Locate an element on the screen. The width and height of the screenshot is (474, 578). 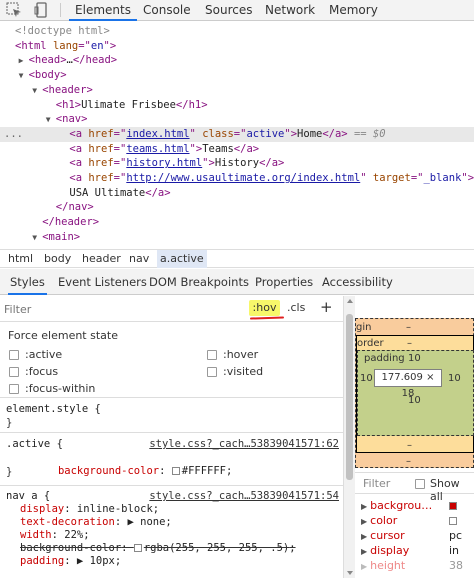
margin-bottom-value: – is located at coordinates (408, 462).